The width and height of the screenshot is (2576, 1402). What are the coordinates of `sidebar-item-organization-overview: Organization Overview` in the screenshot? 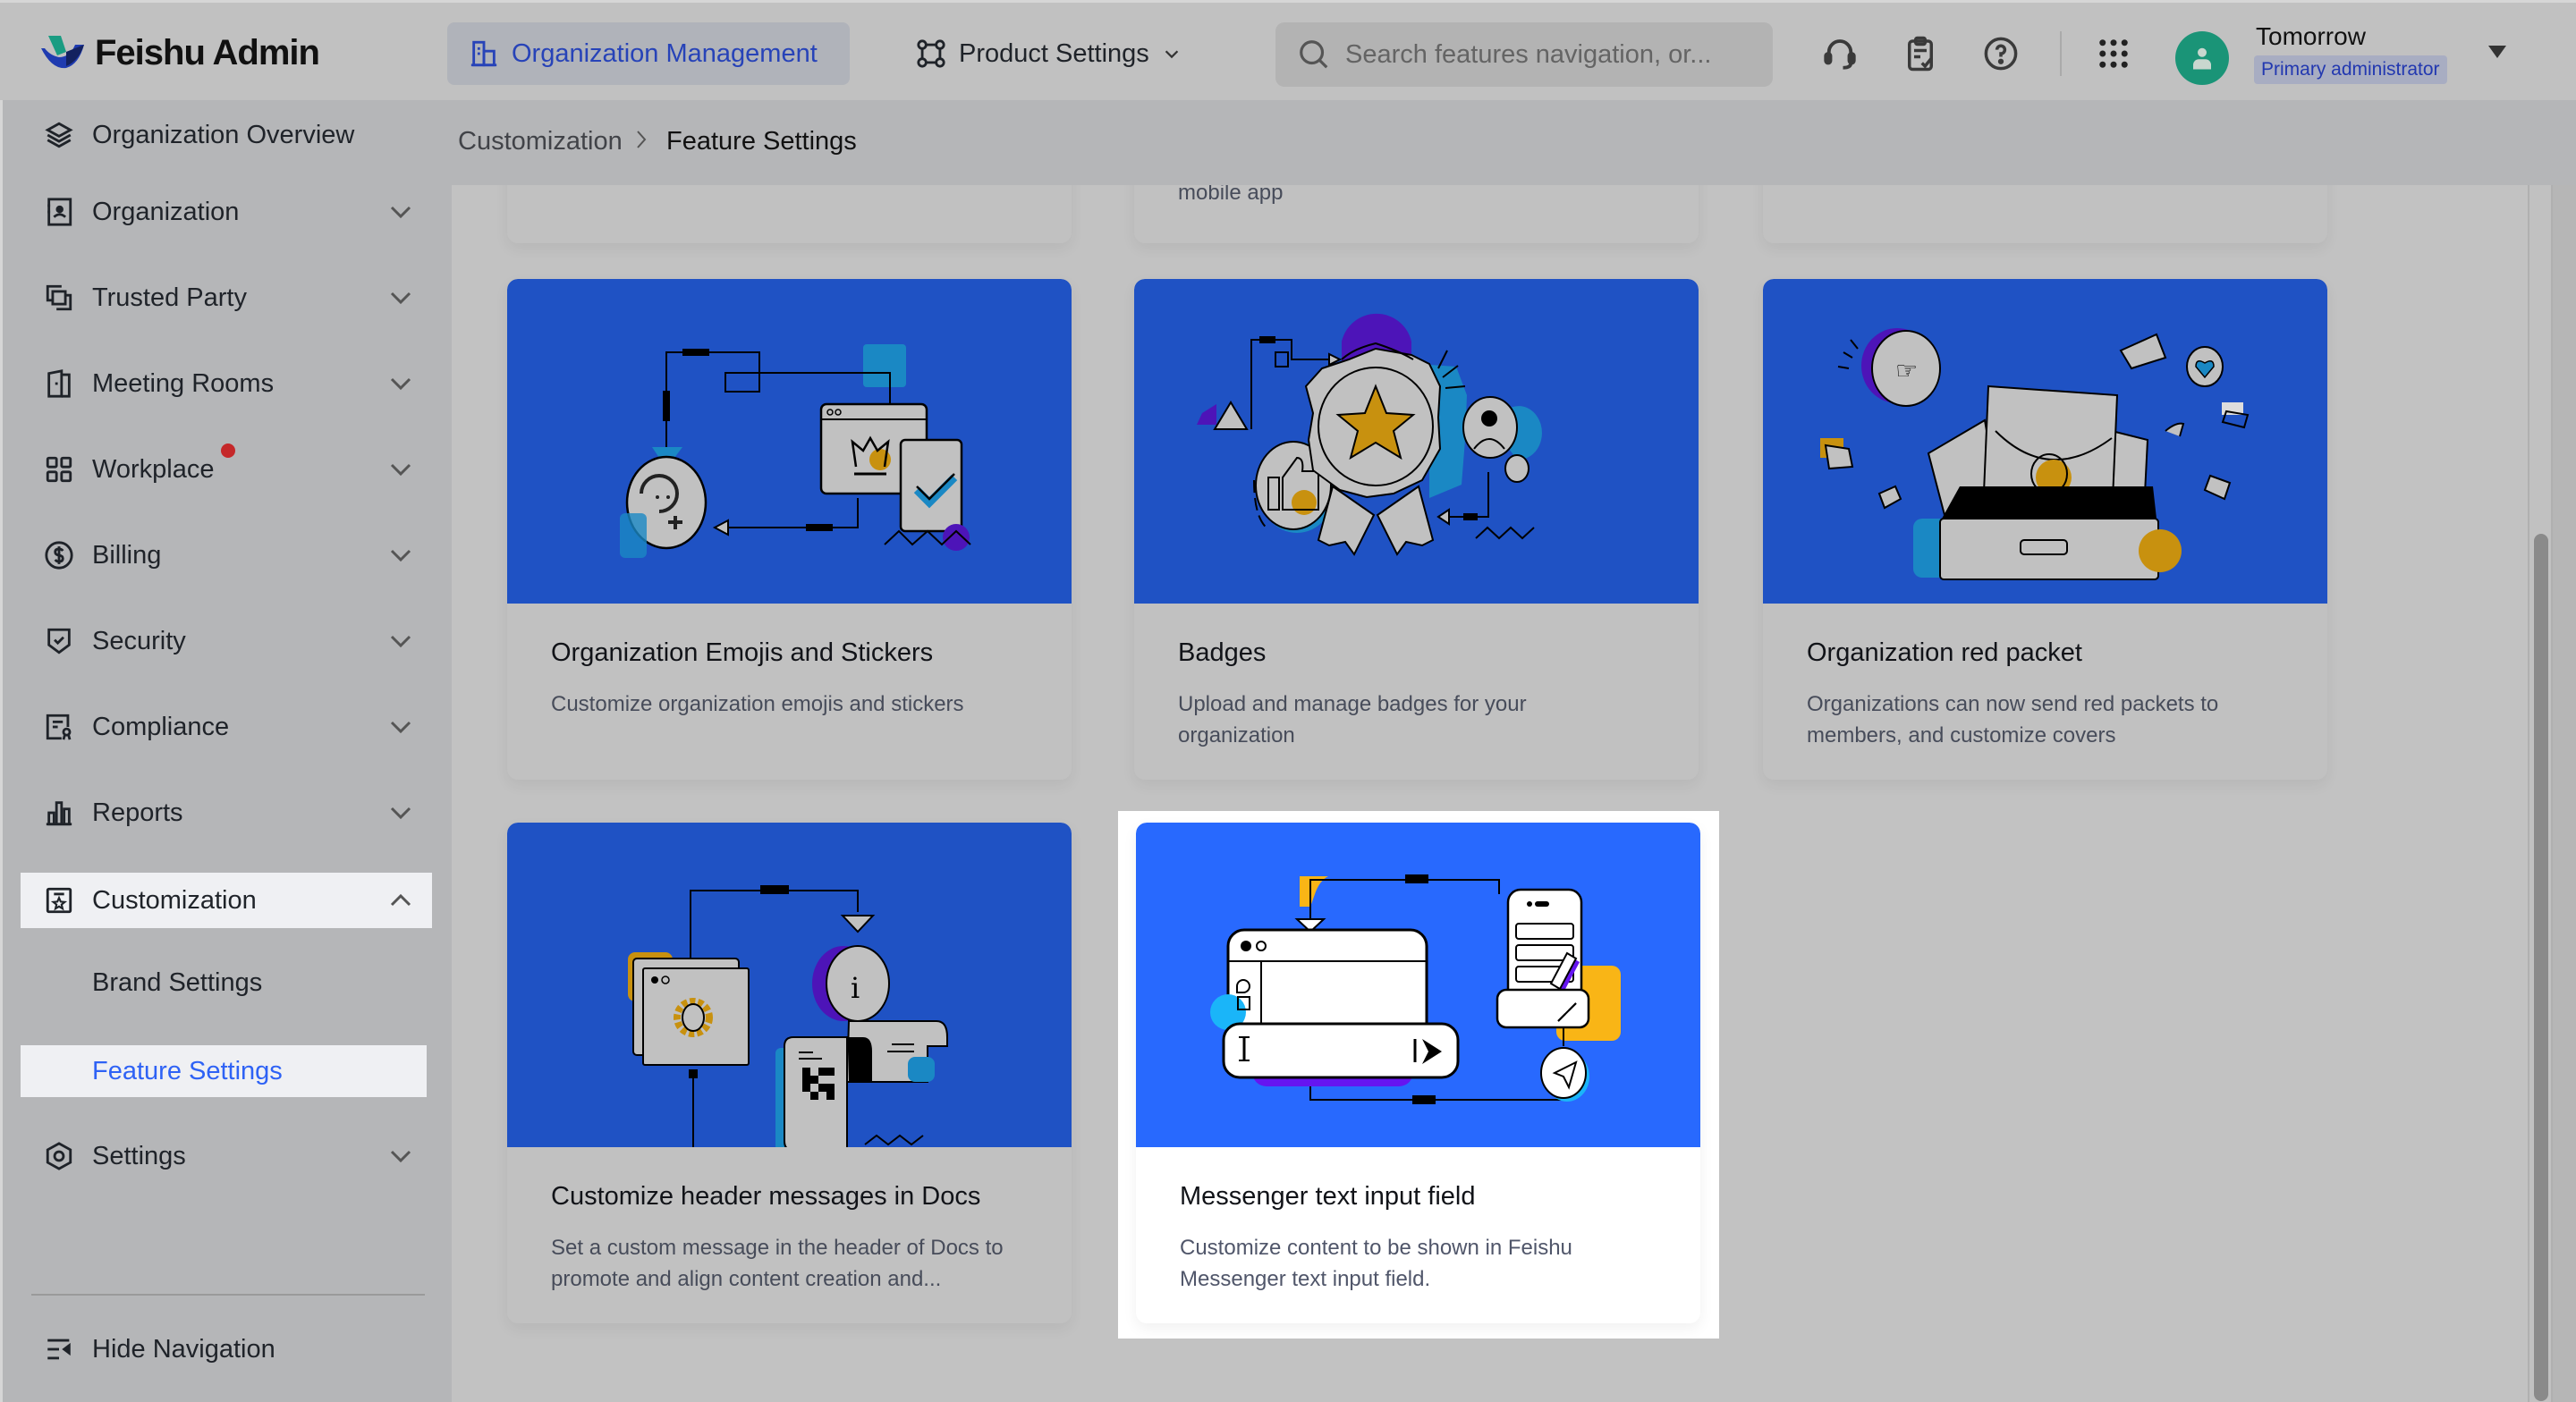 It's located at (226, 135).